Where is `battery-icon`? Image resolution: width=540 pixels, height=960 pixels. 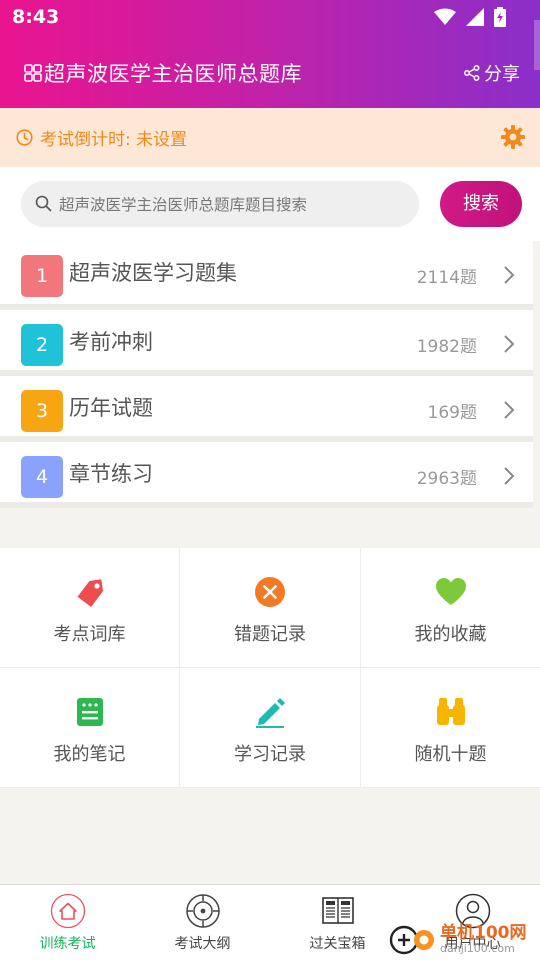
battery-icon is located at coordinates (500, 17).